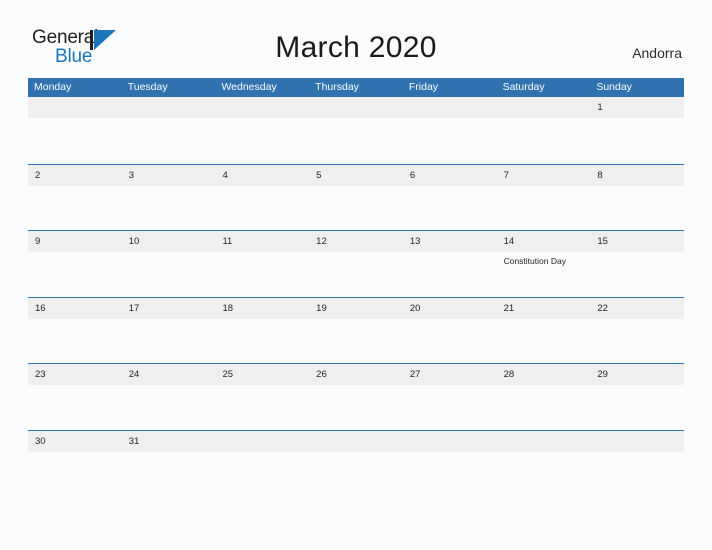 The height and width of the screenshot is (550, 712). I want to click on calendar-day-cell: 29, so click(637, 397).